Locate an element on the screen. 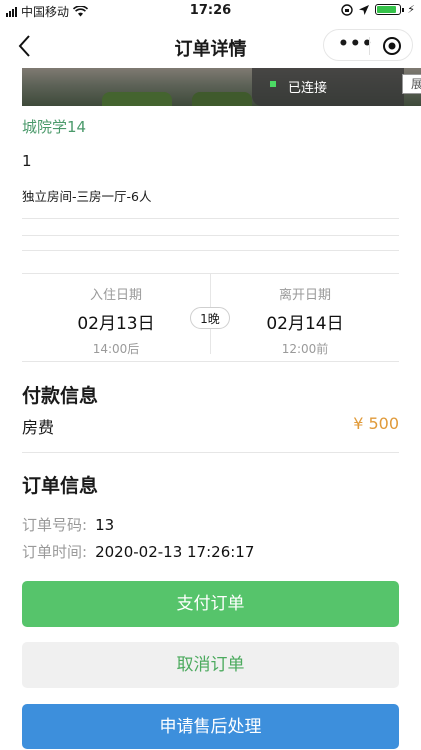 Image resolution: width=421 pixels, height=750 pixels. room-fee-label: 房费 is located at coordinates (38, 427).